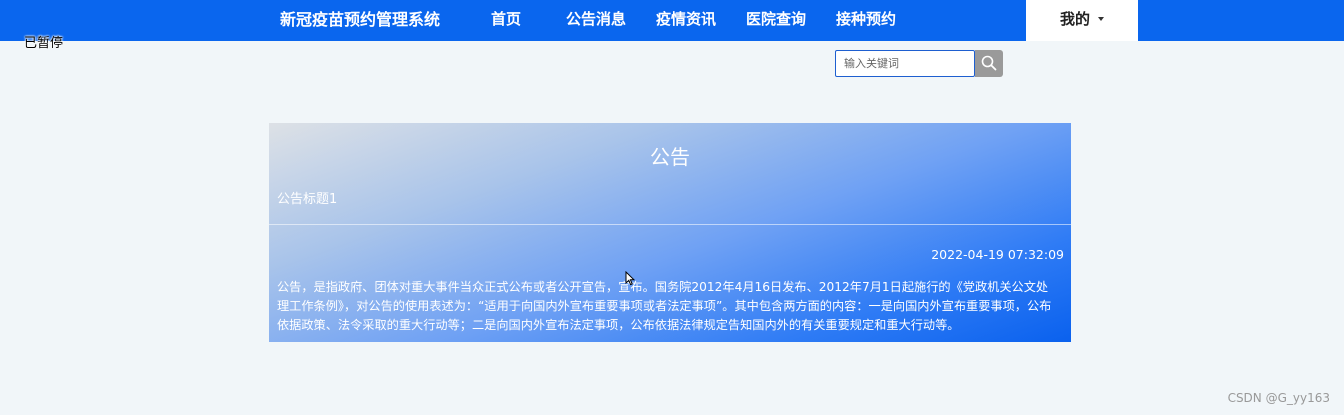 The height and width of the screenshot is (415, 1344). Describe the element at coordinates (307, 199) in the screenshot. I see `notice-title: 公告标题1` at that location.